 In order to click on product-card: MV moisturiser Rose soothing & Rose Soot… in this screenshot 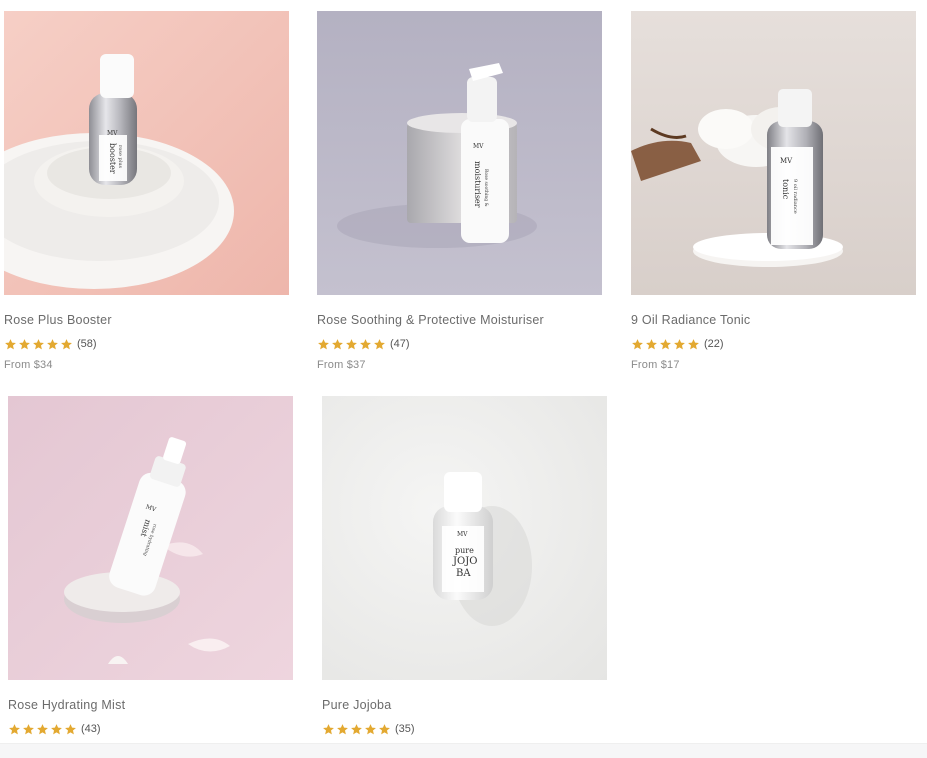, I will do `click(459, 191)`.